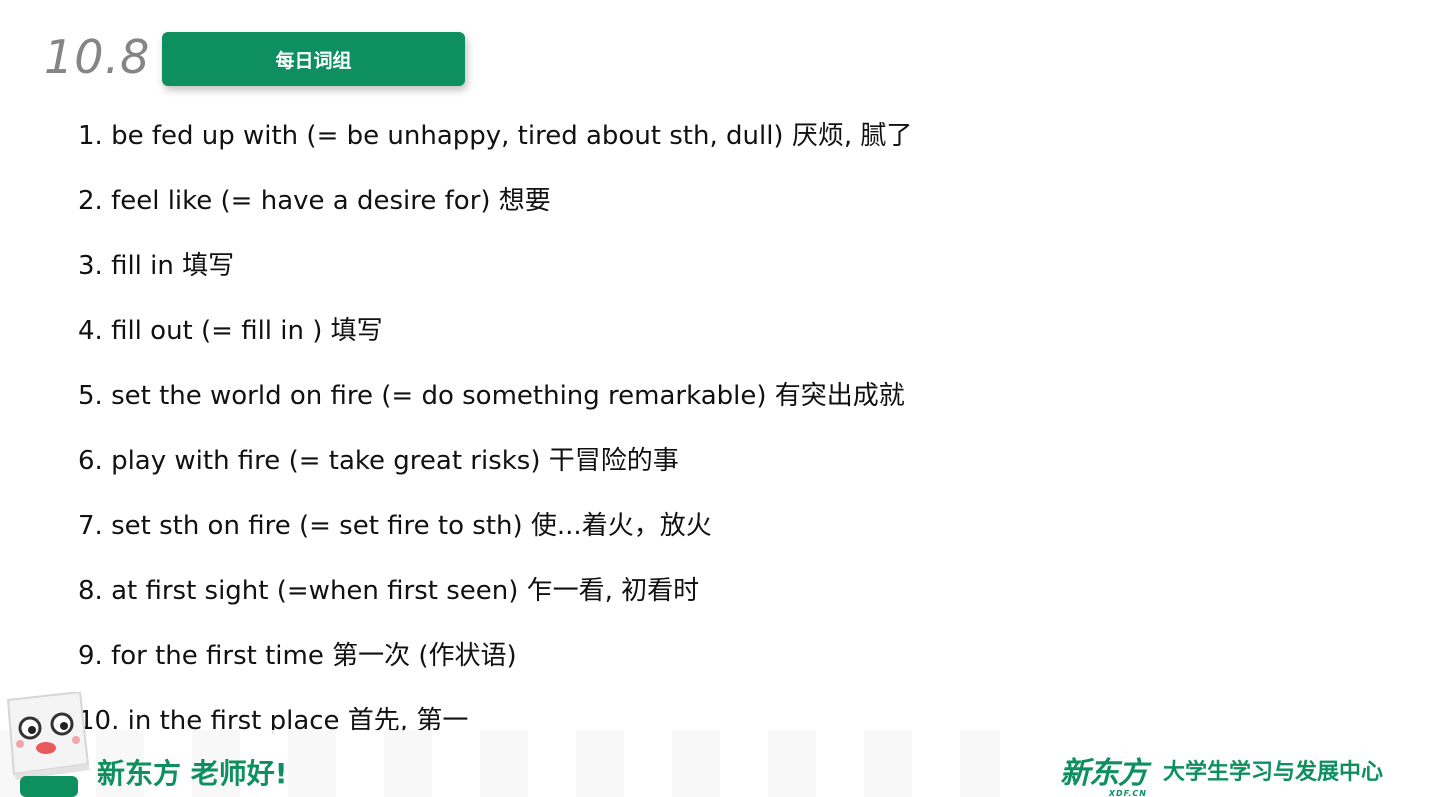 This screenshot has height=797, width=1434. What do you see at coordinates (313, 59) in the screenshot?
I see `daily-phrases-badge: 每日词组` at bounding box center [313, 59].